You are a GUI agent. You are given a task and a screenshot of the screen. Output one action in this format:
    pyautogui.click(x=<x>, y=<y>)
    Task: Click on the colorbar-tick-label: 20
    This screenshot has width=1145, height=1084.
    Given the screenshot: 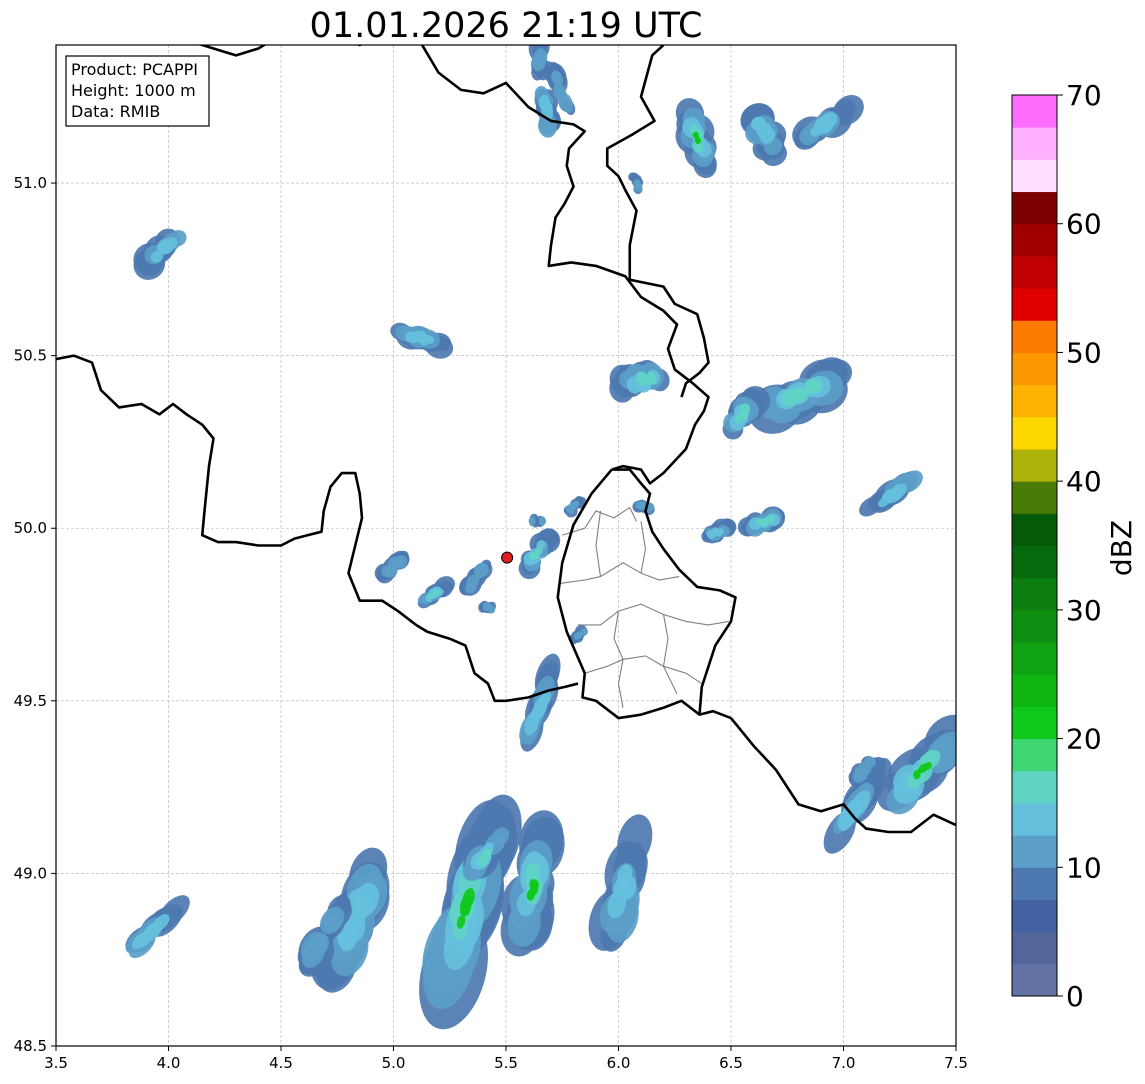 What is the action you would take?
    pyautogui.click(x=1084, y=739)
    